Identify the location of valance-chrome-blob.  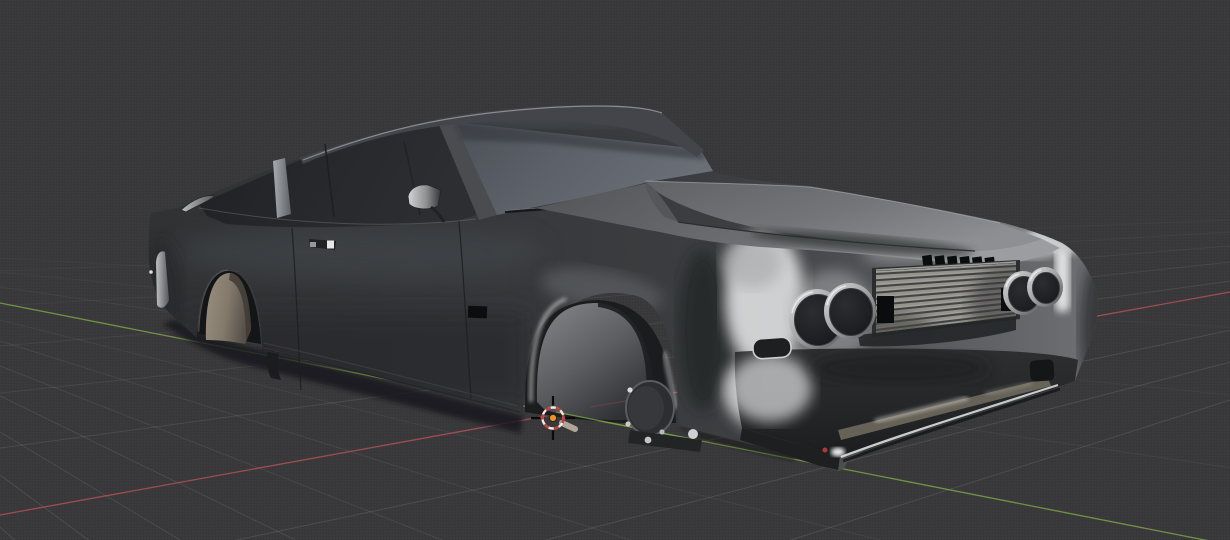
(838, 452).